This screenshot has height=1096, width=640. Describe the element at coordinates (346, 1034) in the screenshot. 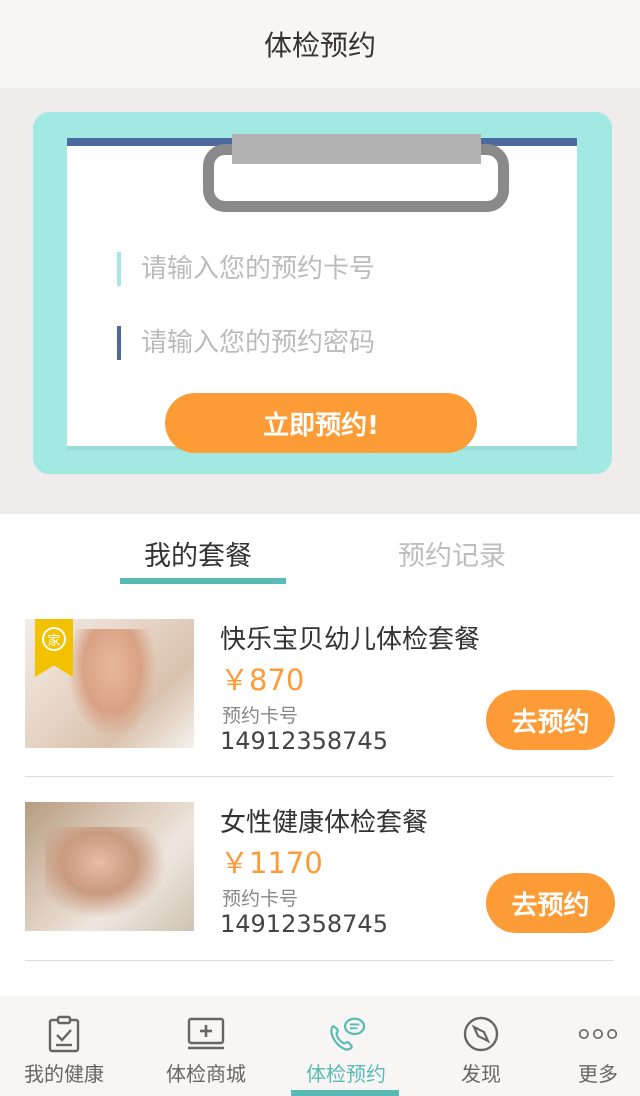

I see `phone-chat-icon` at that location.